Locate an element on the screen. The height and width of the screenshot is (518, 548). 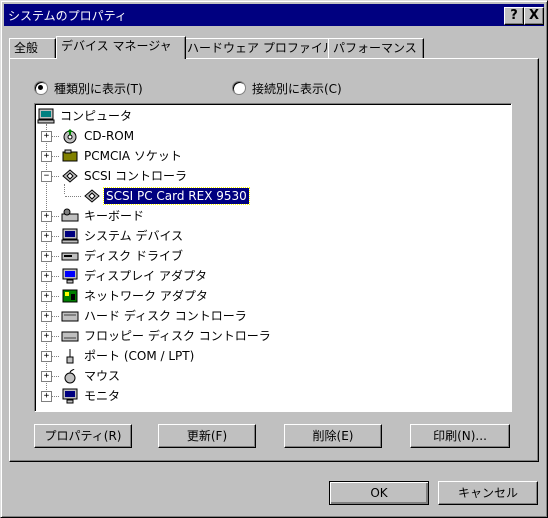
tree-item-label: ハード ディスク コントローラ is located at coordinates (165, 316).